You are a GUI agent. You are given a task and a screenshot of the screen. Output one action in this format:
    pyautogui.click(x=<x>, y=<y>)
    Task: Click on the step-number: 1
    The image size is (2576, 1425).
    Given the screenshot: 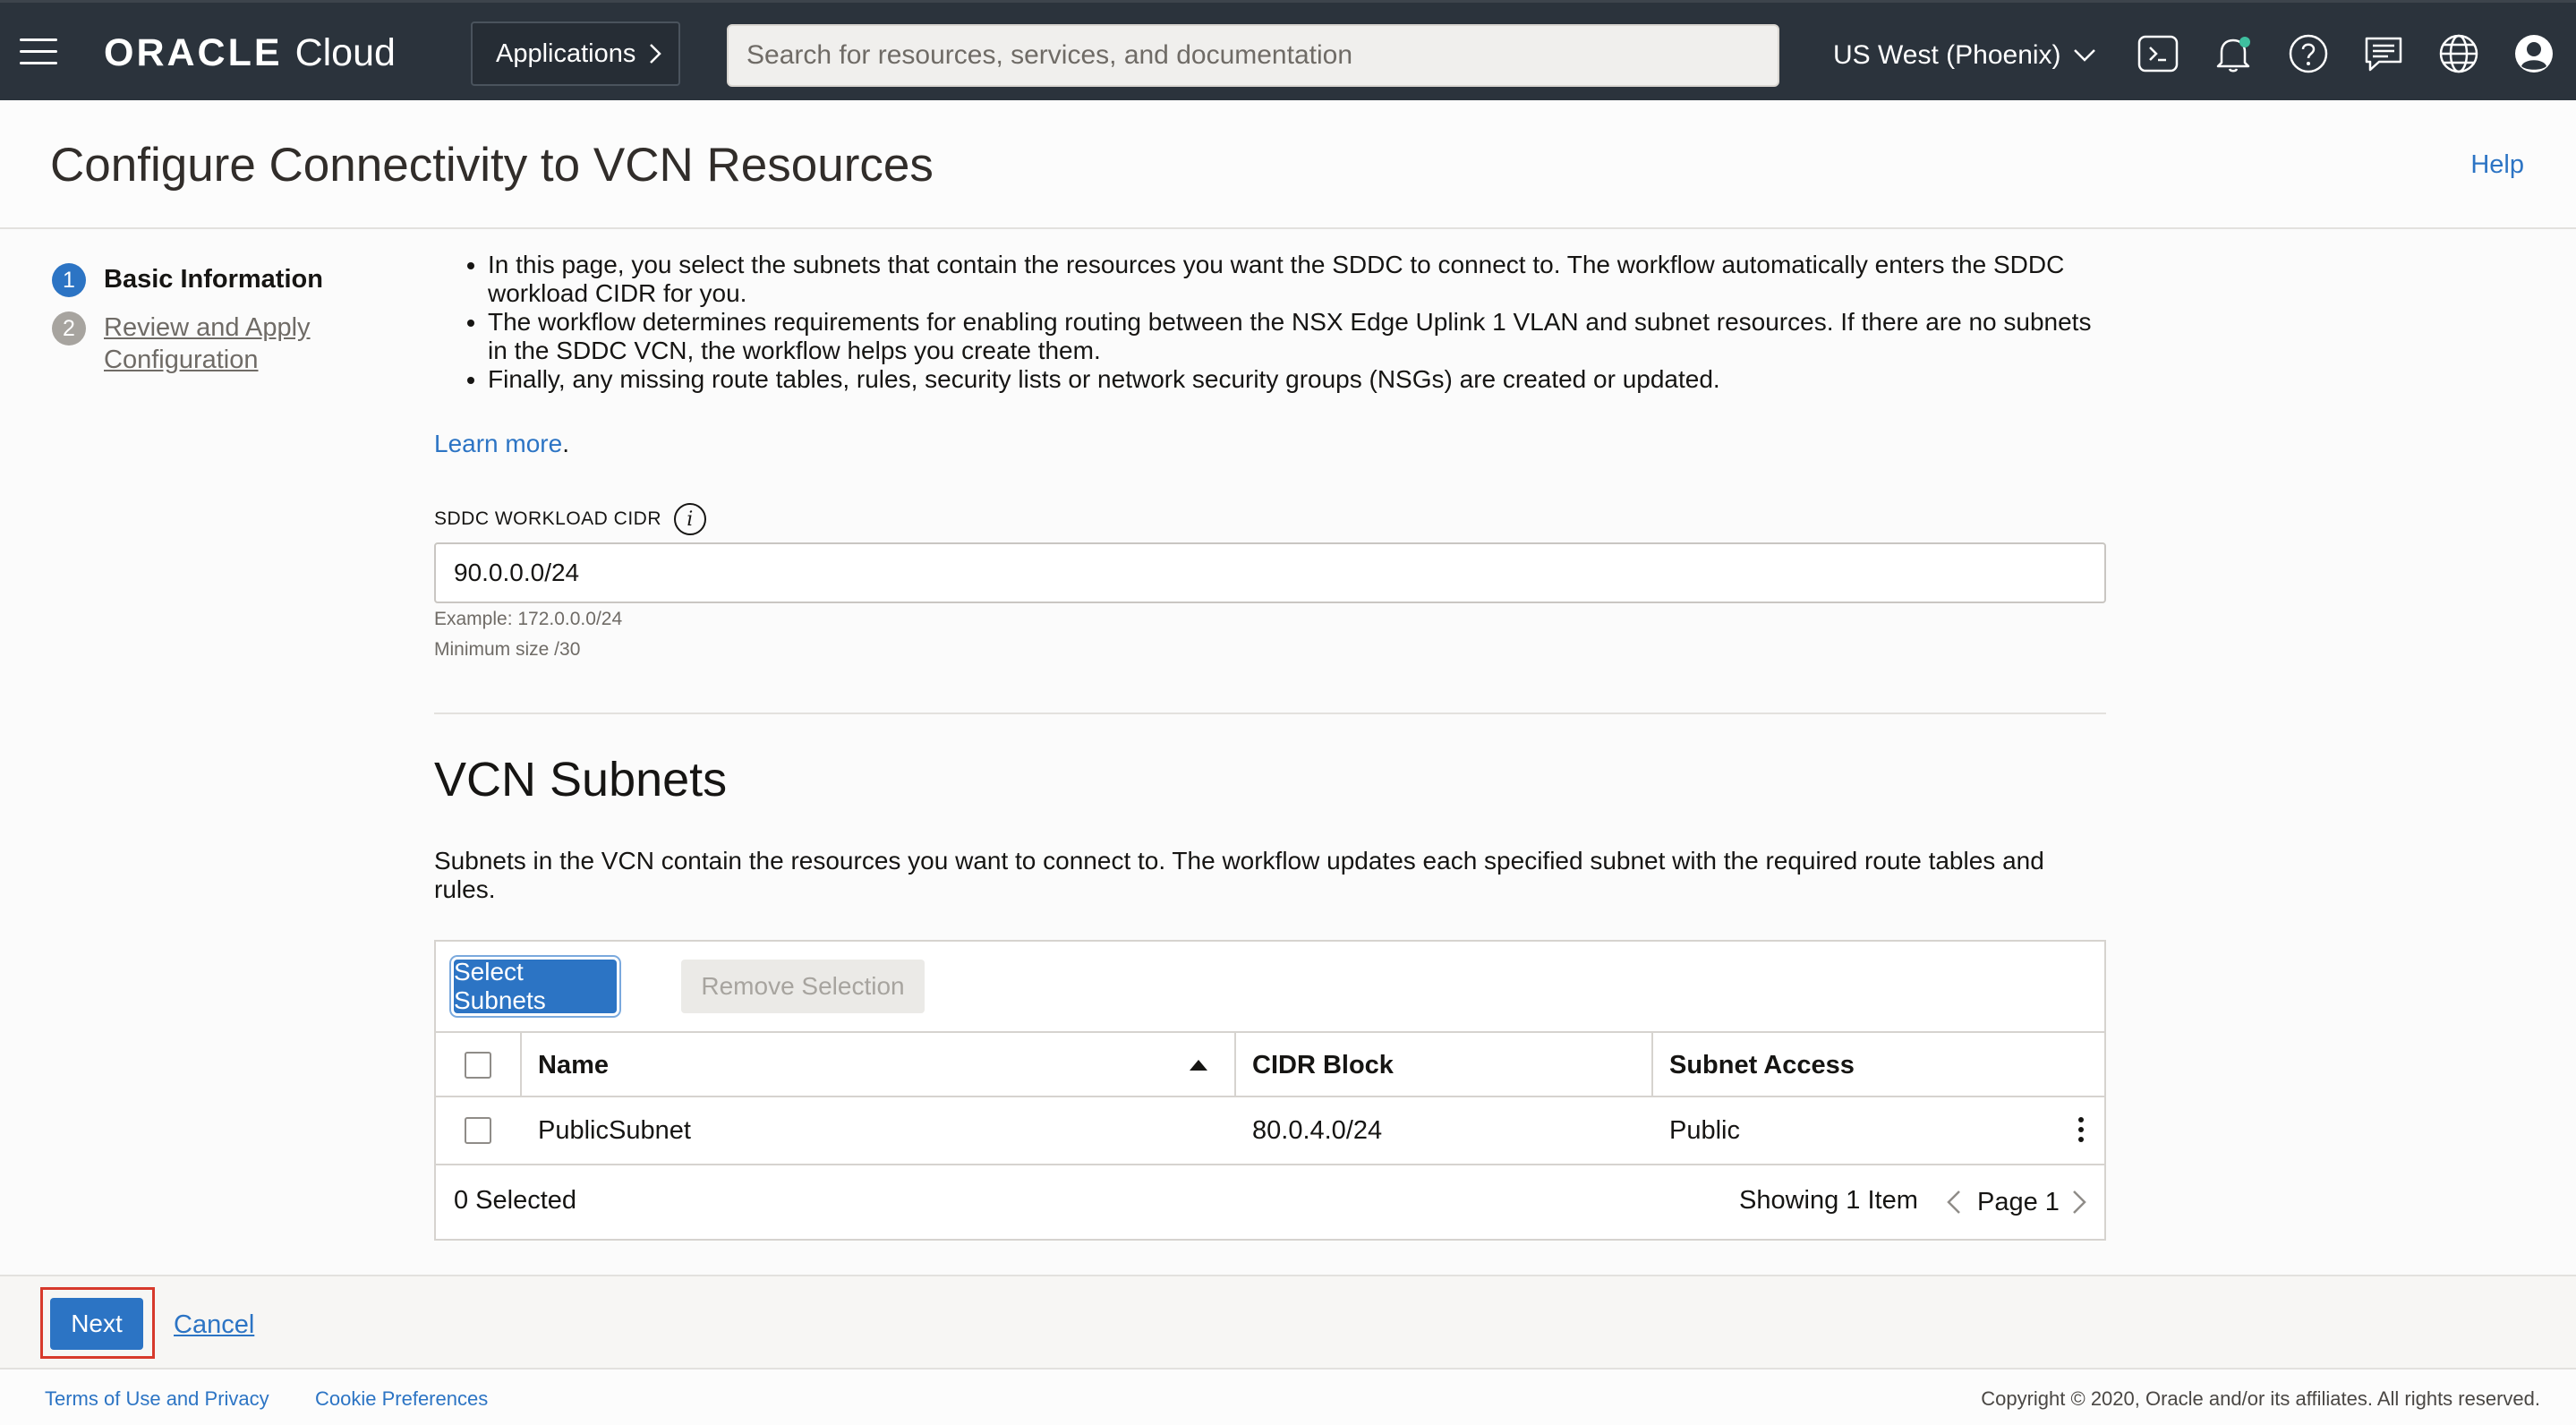 What is the action you would take?
    pyautogui.click(x=69, y=280)
    